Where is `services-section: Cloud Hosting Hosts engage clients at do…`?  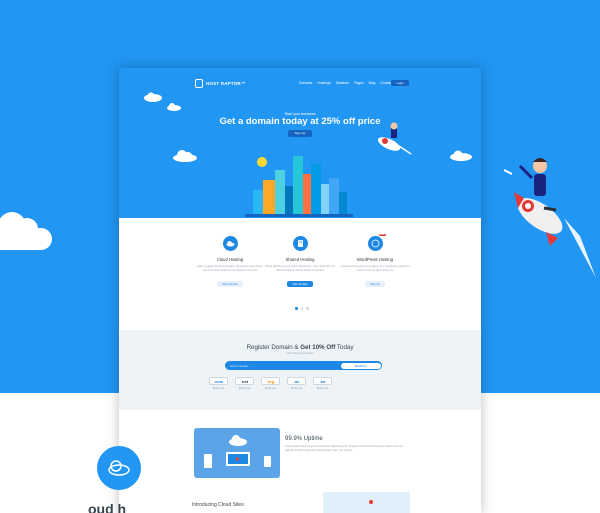 services-section: Cloud Hosting Hosts engage clients at do… is located at coordinates (300, 274).